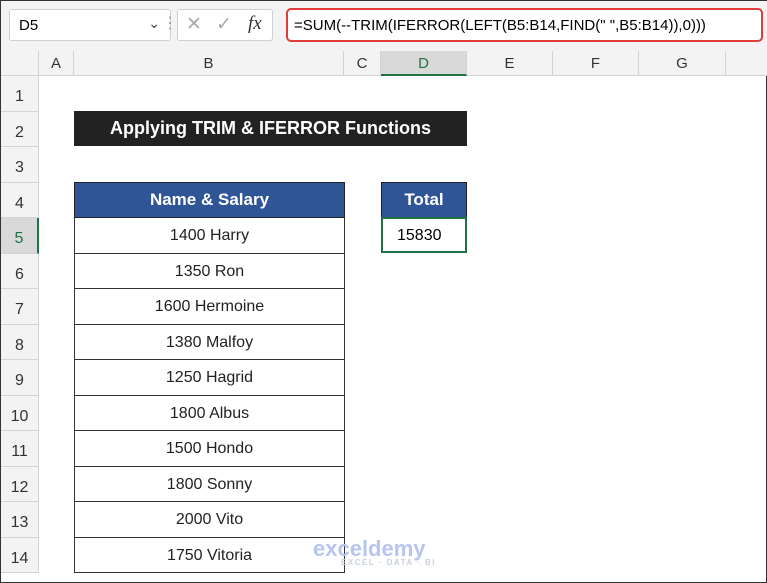 This screenshot has height=583, width=767. What do you see at coordinates (596, 63) in the screenshot?
I see `column-header-f: F` at bounding box center [596, 63].